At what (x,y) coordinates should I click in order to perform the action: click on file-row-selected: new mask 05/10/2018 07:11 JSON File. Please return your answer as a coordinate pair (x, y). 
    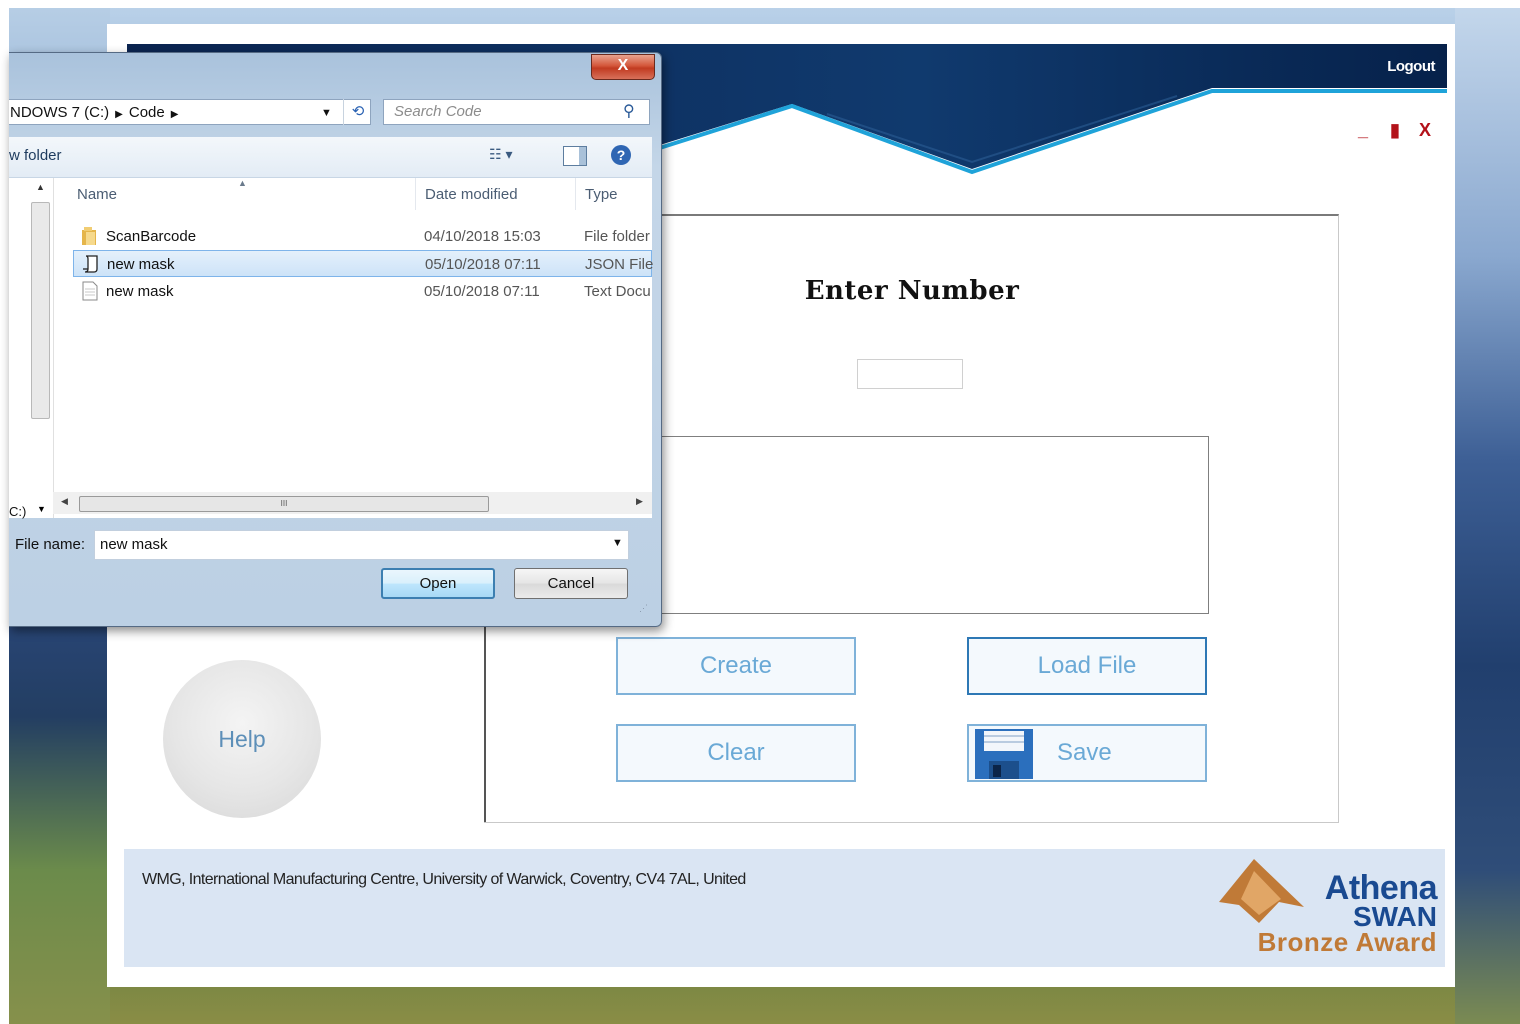
    Looking at the image, I should click on (363, 263).